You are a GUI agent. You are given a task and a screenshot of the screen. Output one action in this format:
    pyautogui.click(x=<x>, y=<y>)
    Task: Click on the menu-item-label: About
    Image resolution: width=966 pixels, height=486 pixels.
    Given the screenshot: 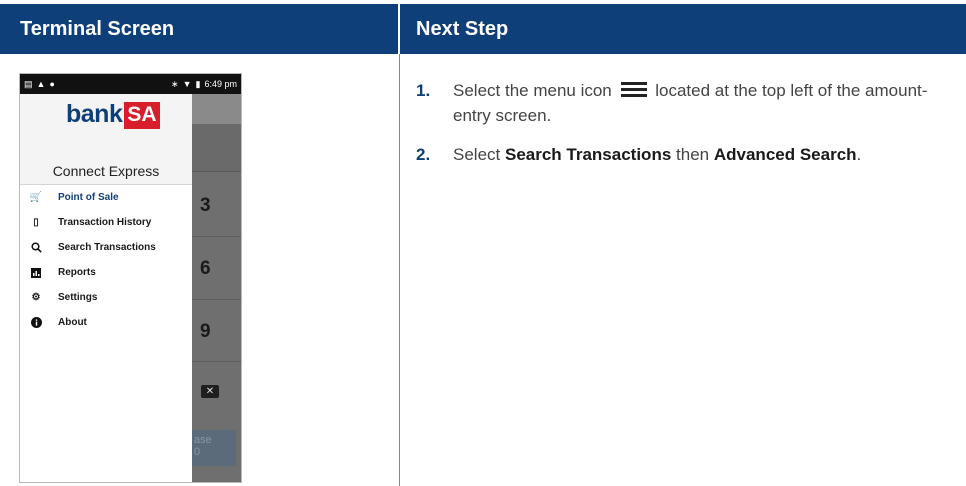 What is the action you would take?
    pyautogui.click(x=72, y=322)
    